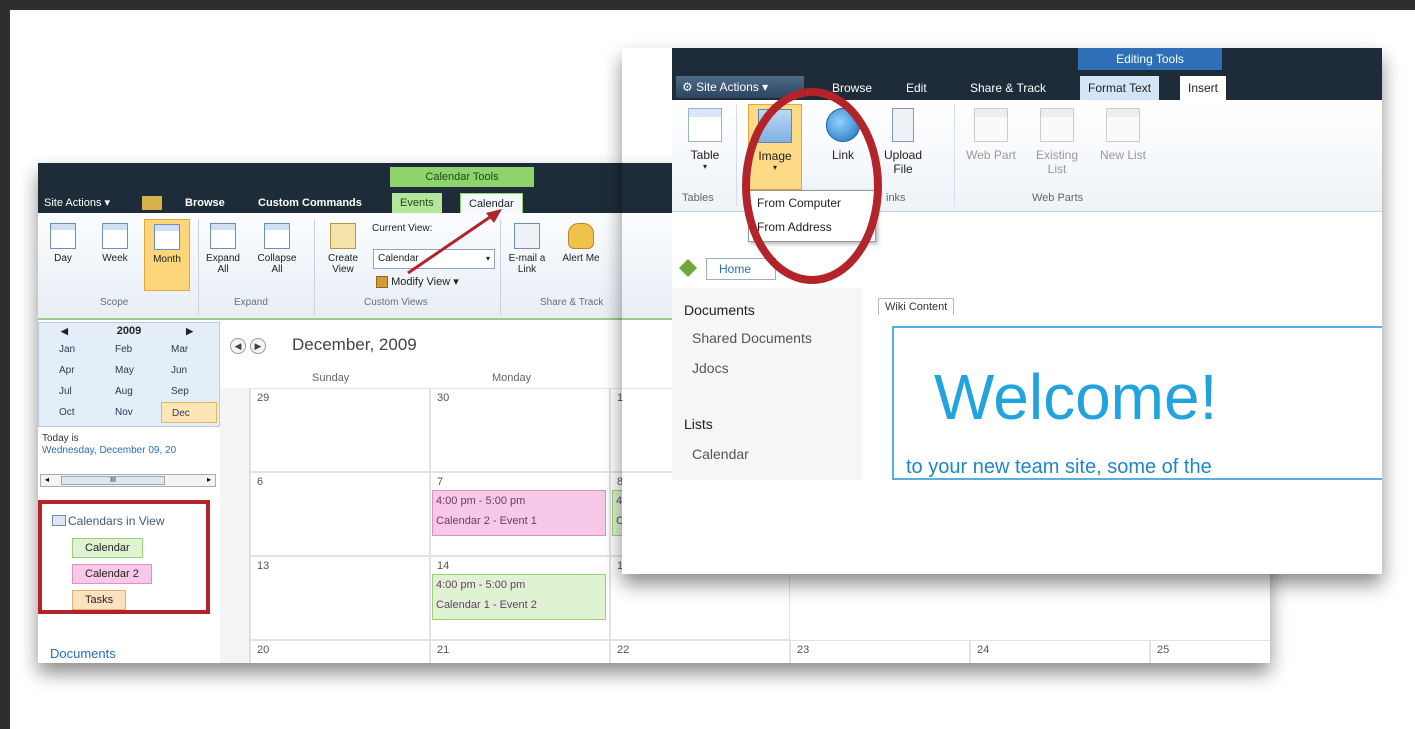 This screenshot has height=729, width=1415. What do you see at coordinates (704, 166) in the screenshot?
I see `chevron-down-icon: ▾` at bounding box center [704, 166].